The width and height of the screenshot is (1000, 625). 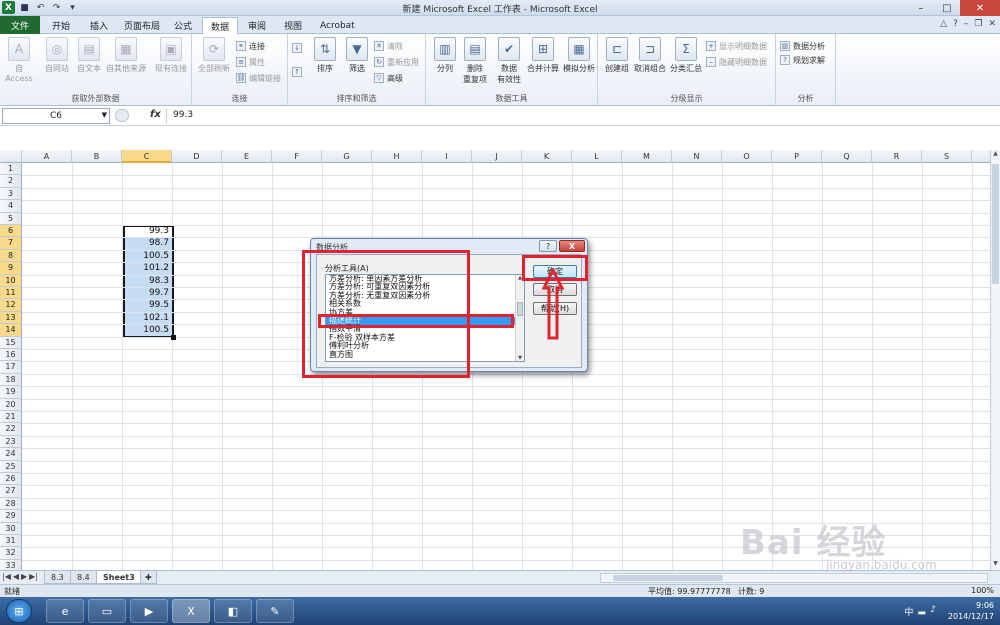 What do you see at coordinates (396, 62) in the screenshot?
I see `reapply-button: ↻ 重新应用` at bounding box center [396, 62].